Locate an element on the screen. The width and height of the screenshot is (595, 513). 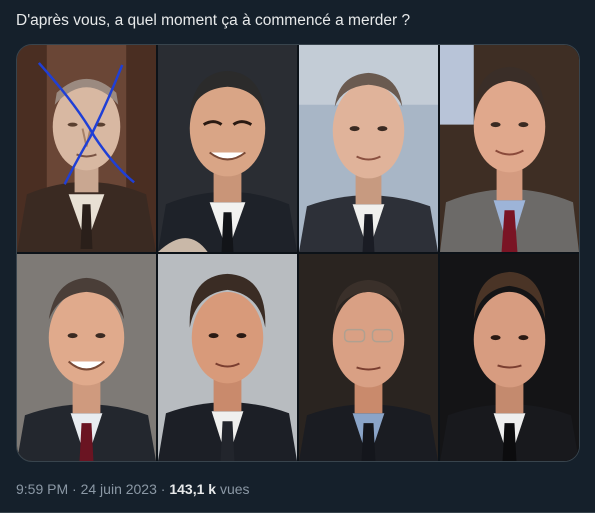
views-count: 143,1 k is located at coordinates (193, 489).